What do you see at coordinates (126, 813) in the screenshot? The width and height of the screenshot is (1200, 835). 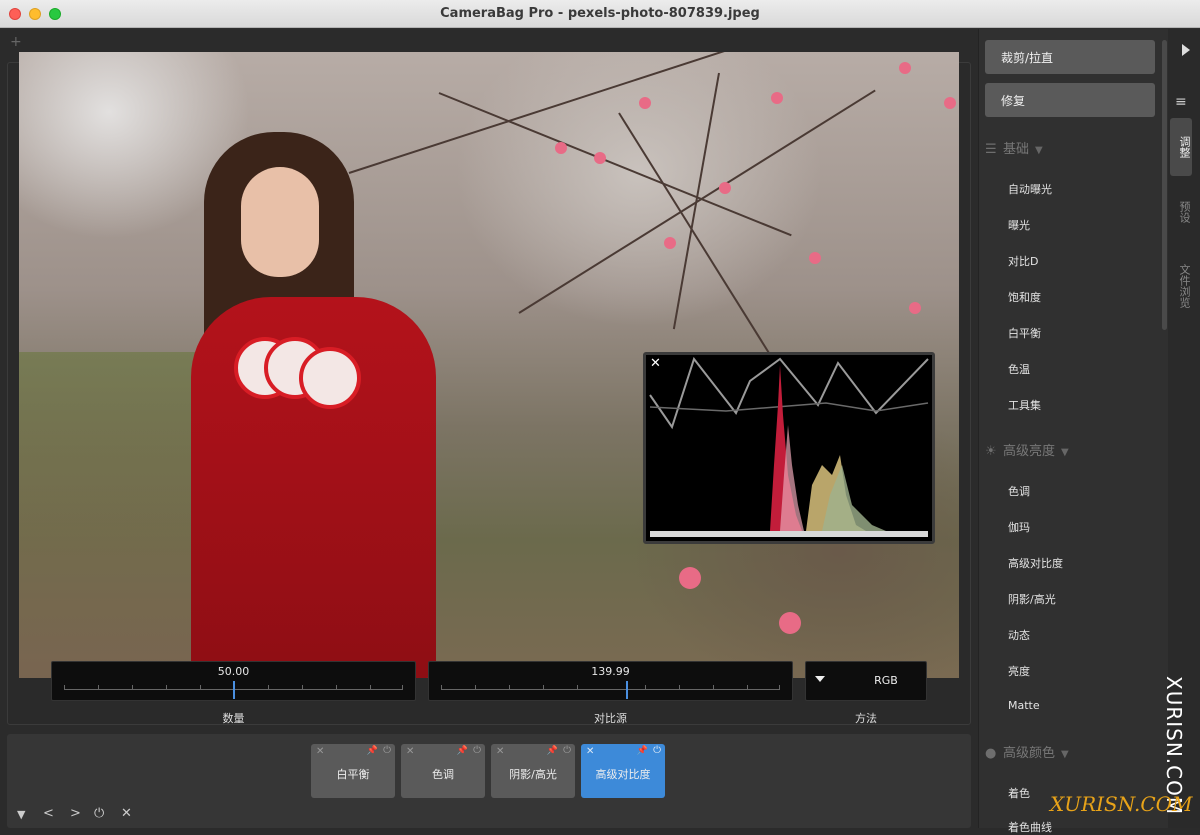 I see `clear-icon: ✕` at bounding box center [126, 813].